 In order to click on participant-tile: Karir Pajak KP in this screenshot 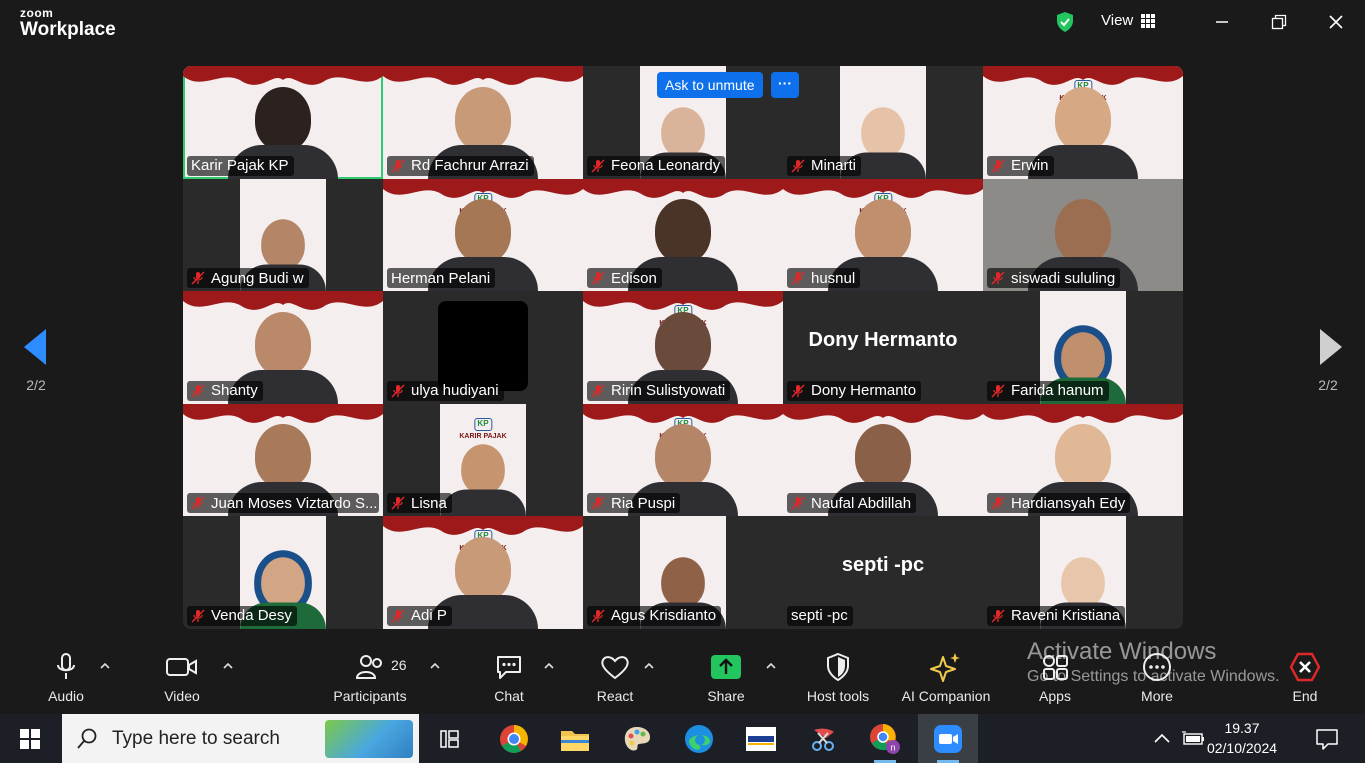, I will do `click(283, 122)`.